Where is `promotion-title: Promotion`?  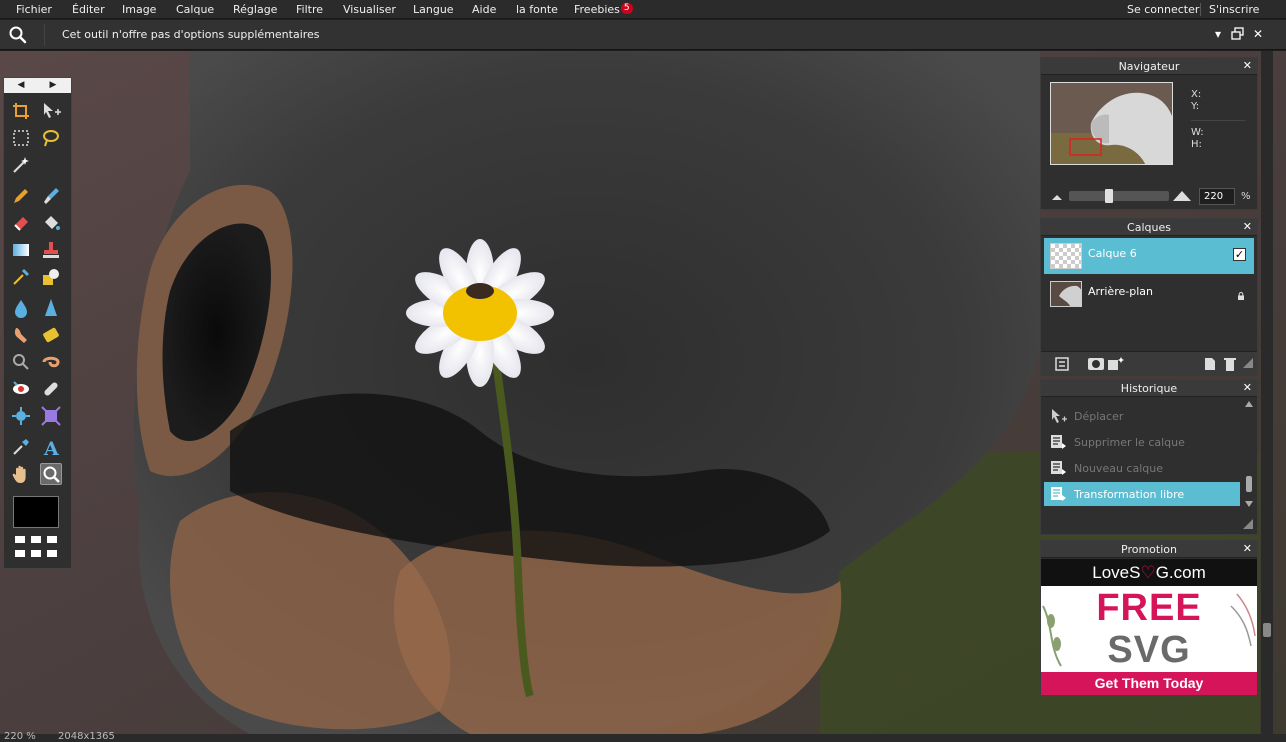 promotion-title: Promotion is located at coordinates (1149, 549).